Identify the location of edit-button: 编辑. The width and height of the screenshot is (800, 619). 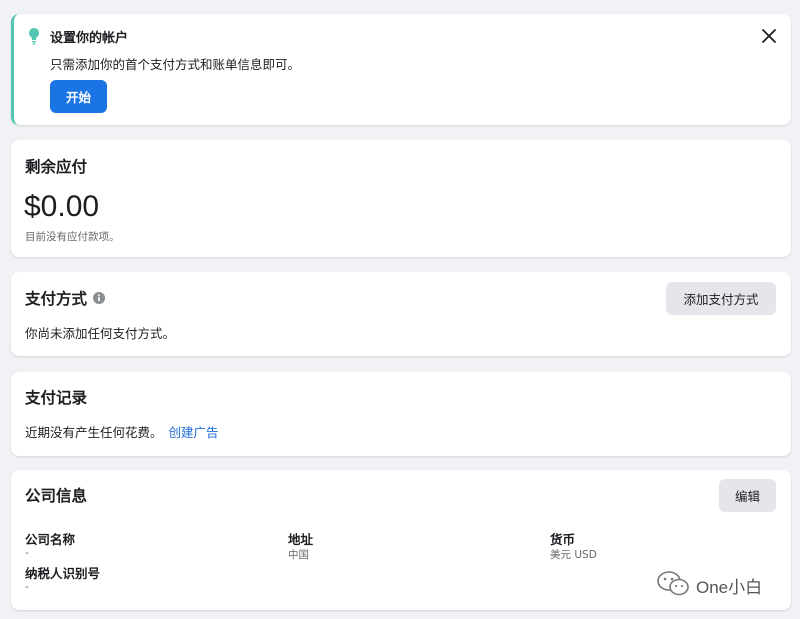
(747, 495).